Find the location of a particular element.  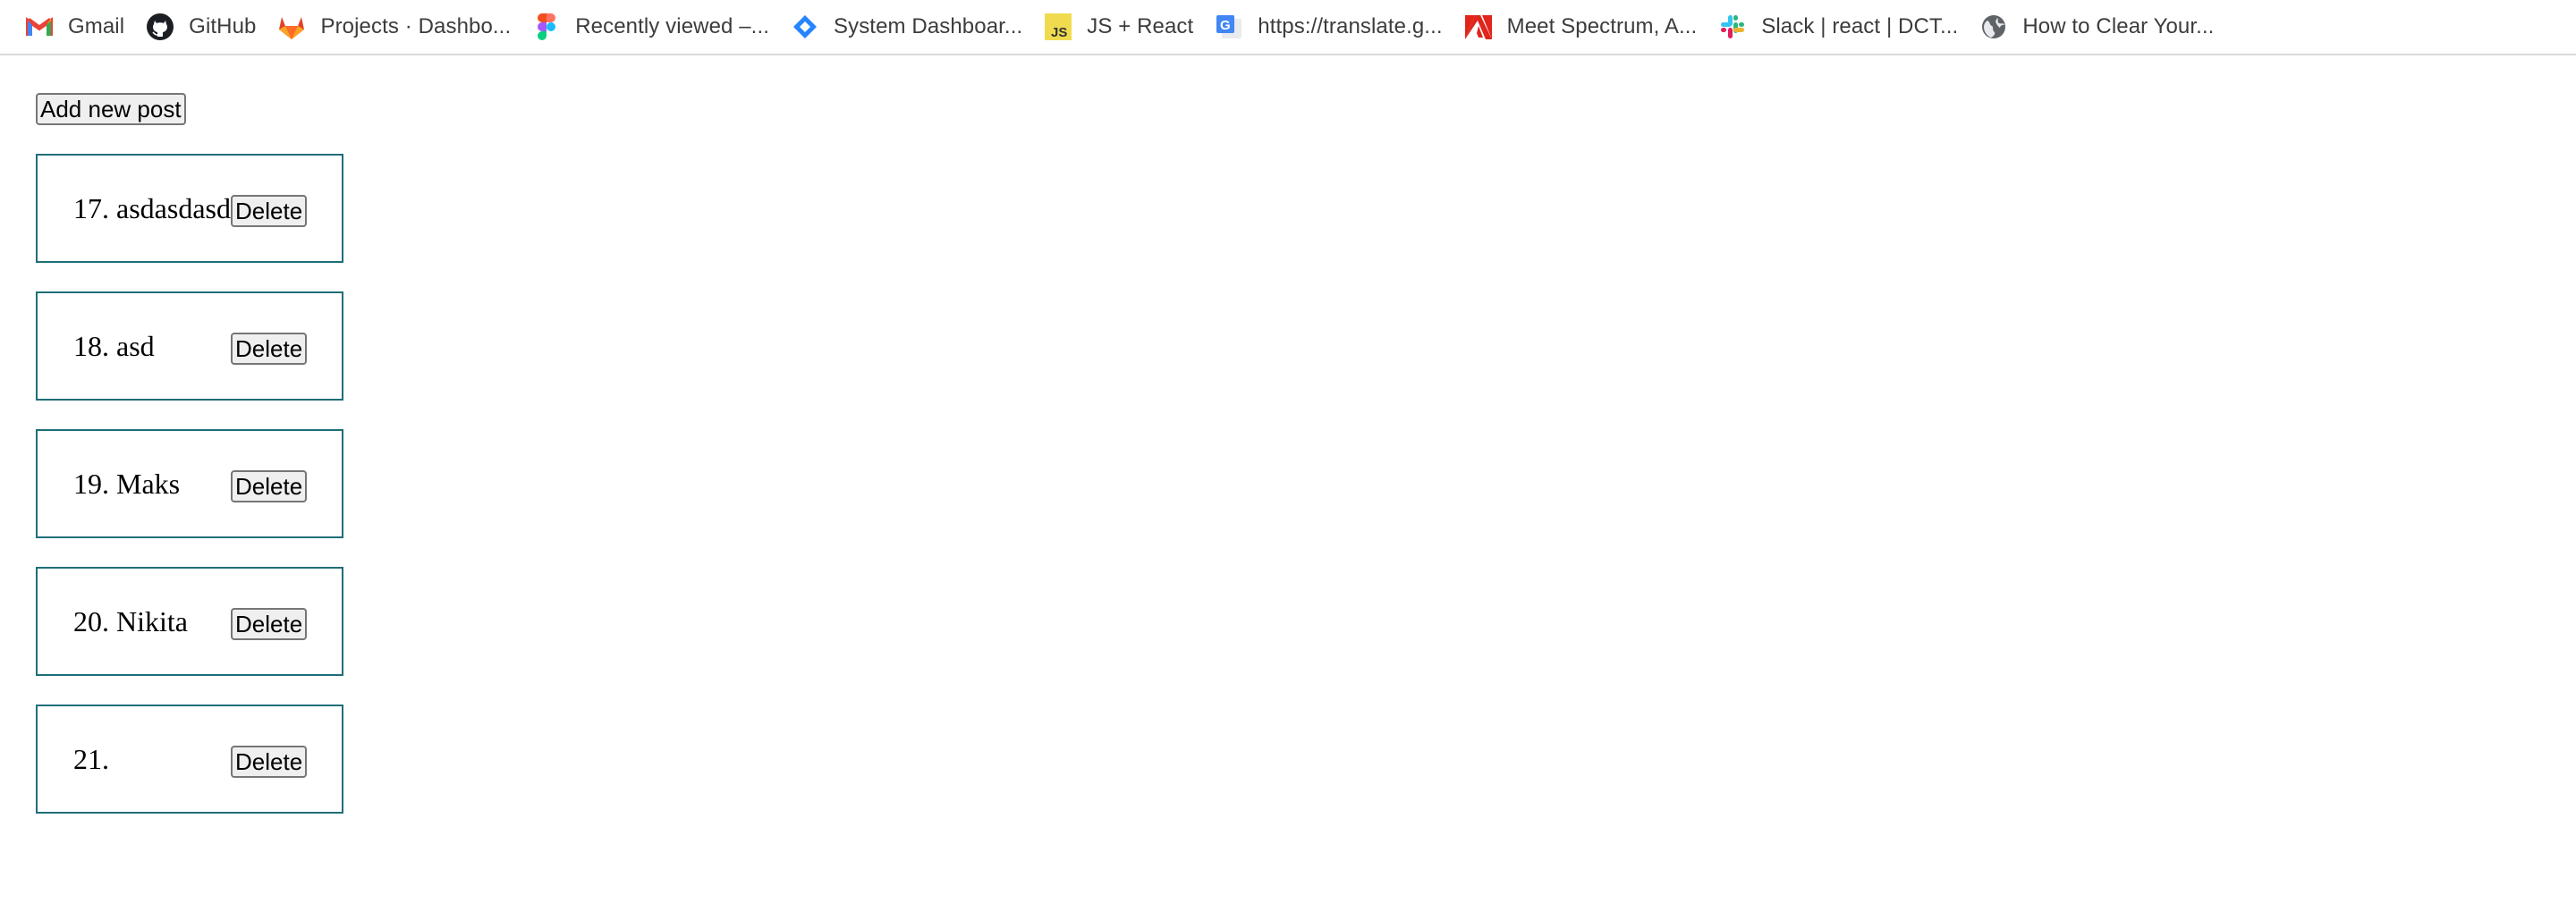

bookmark-label: GitHub is located at coordinates (223, 26).